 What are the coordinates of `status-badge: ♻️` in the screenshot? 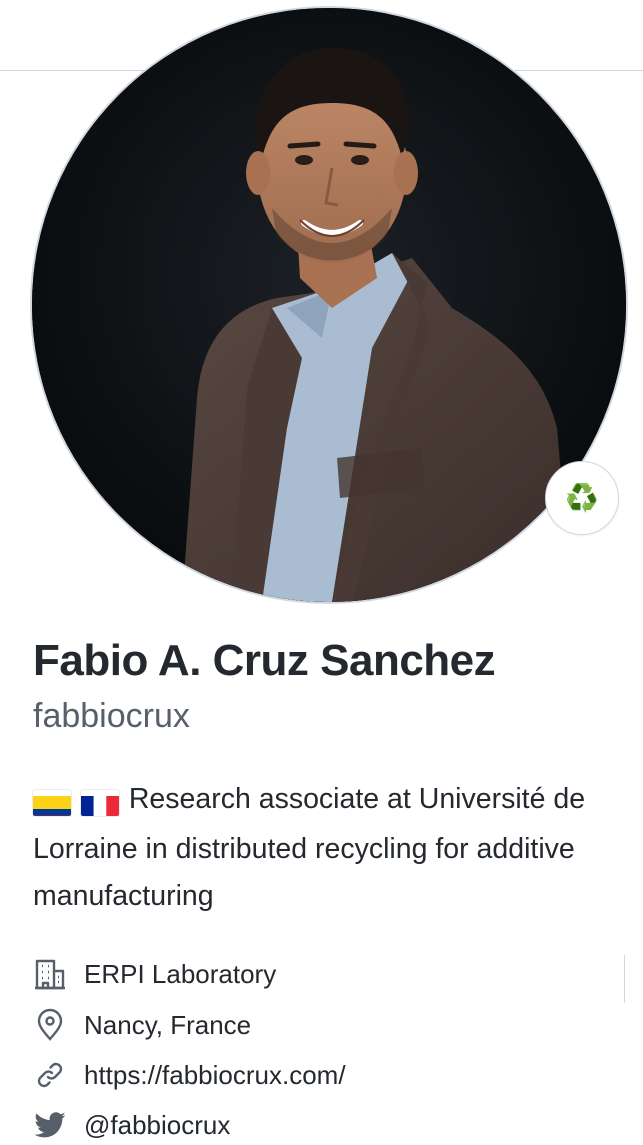 It's located at (582, 498).